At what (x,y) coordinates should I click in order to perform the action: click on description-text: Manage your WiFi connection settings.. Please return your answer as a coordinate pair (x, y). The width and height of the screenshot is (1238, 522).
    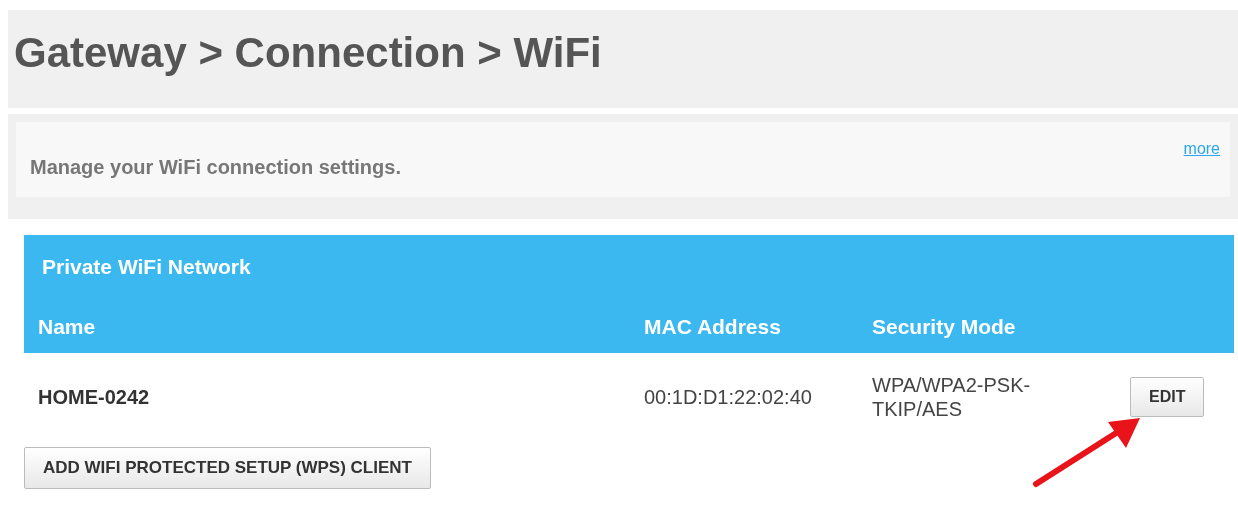
    Looking at the image, I should click on (215, 167).